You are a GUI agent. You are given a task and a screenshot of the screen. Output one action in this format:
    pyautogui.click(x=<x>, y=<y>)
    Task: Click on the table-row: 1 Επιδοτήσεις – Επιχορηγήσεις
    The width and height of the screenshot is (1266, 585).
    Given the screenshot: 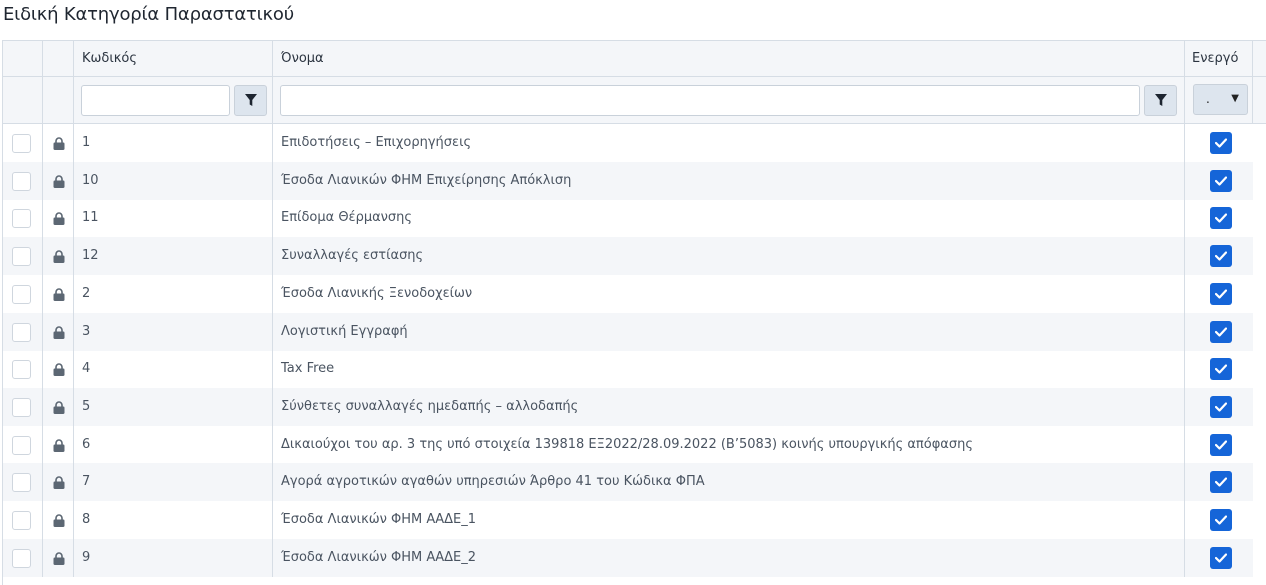 What is the action you would take?
    pyautogui.click(x=628, y=143)
    